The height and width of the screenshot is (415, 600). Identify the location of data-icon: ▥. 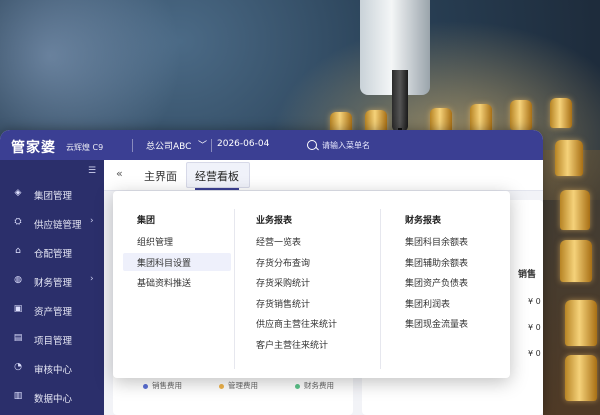
(18, 396).